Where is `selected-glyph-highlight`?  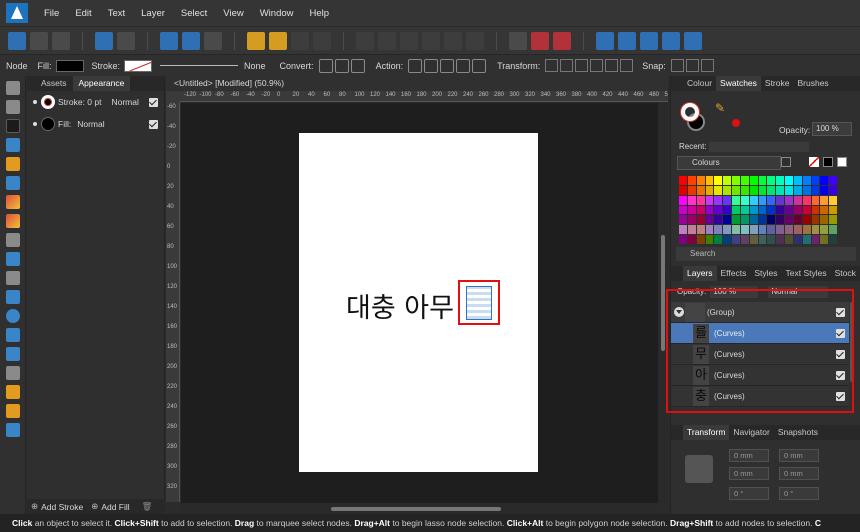 selected-glyph-highlight is located at coordinates (479, 302).